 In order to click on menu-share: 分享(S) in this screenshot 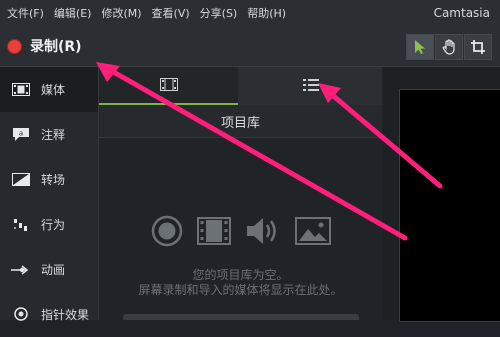, I will do `click(219, 13)`.